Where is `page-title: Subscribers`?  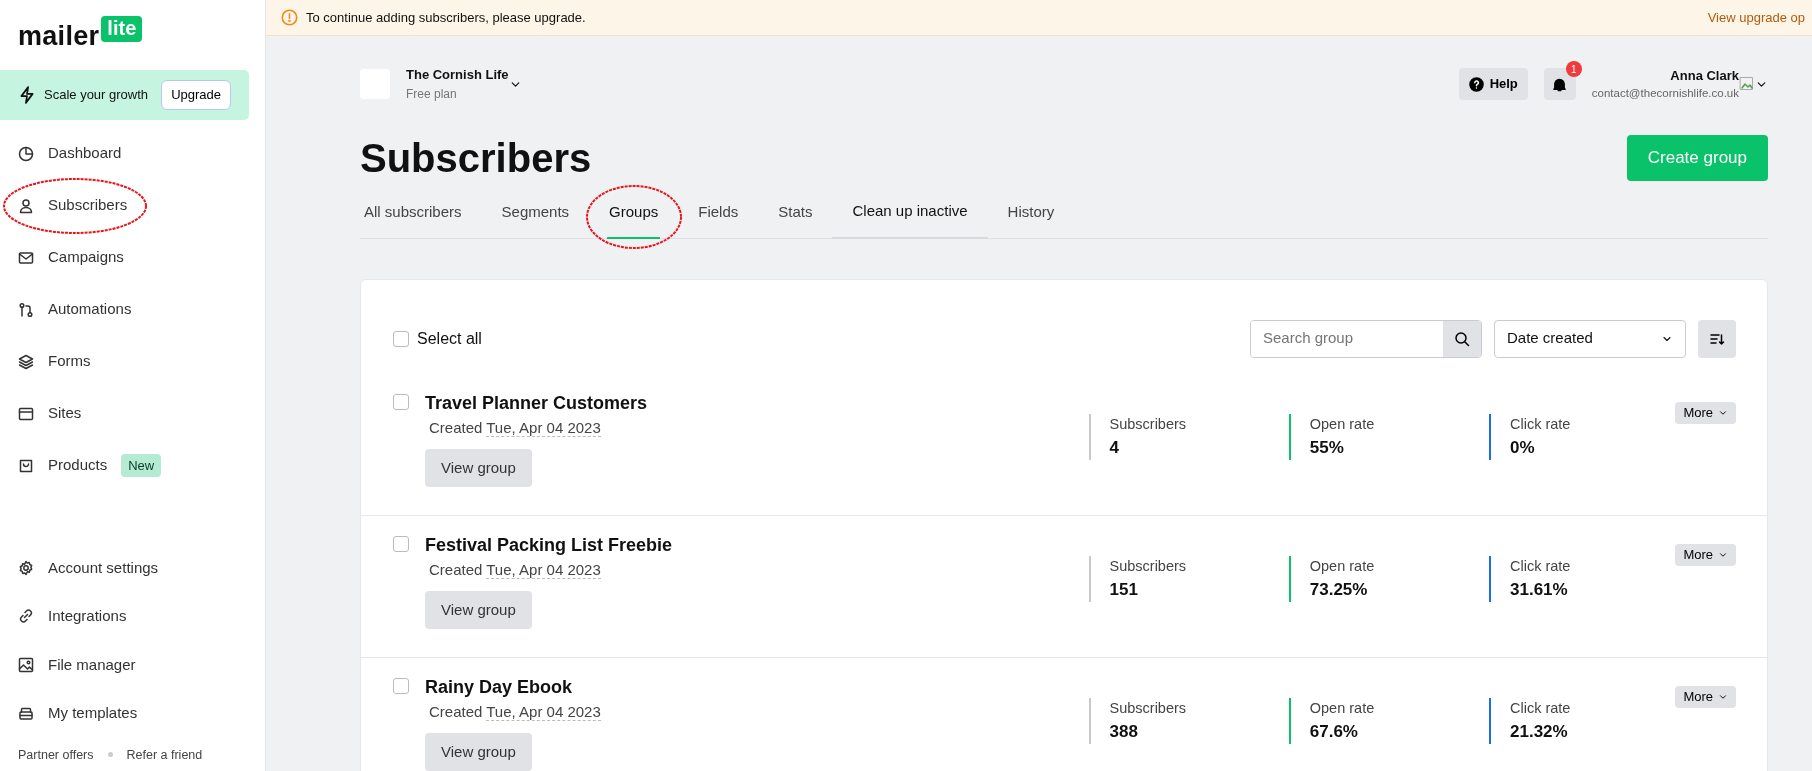 page-title: Subscribers is located at coordinates (476, 158).